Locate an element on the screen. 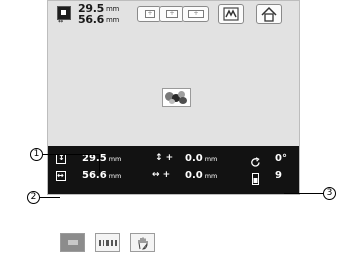 This screenshot has width=345, height=256. edit-icon is located at coordinates (231, 14).